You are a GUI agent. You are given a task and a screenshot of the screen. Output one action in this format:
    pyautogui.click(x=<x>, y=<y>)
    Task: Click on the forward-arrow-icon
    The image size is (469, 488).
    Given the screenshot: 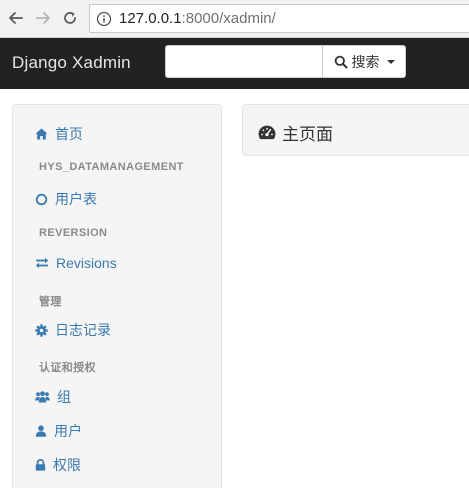 What is the action you would take?
    pyautogui.click(x=43, y=18)
    